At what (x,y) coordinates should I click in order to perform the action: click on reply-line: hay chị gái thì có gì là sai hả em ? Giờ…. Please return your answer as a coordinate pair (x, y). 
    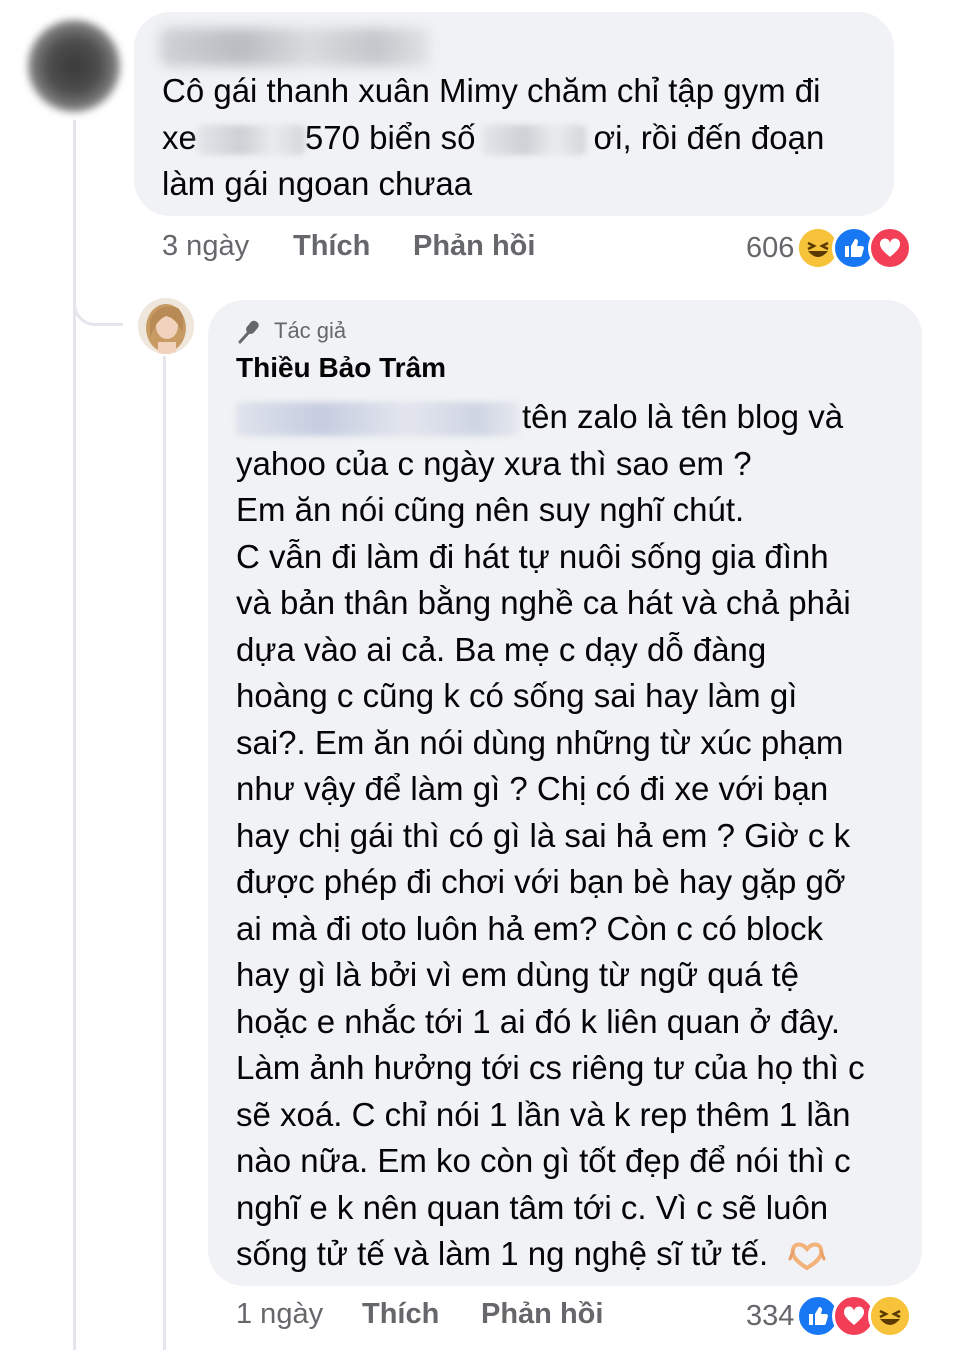
    Looking at the image, I should click on (543, 835).